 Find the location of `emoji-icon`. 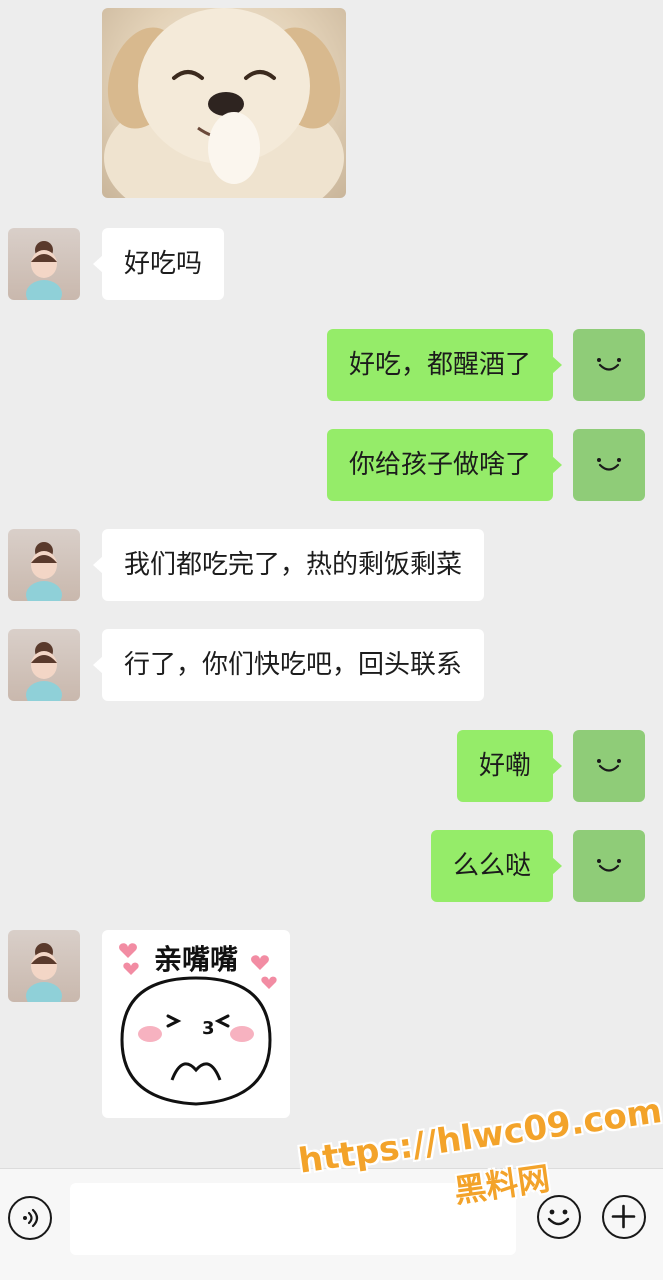

emoji-icon is located at coordinates (558, 1217).